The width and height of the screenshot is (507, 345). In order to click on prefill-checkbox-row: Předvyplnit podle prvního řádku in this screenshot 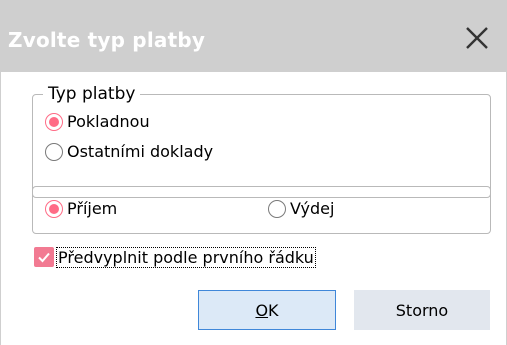, I will do `click(175, 257)`.